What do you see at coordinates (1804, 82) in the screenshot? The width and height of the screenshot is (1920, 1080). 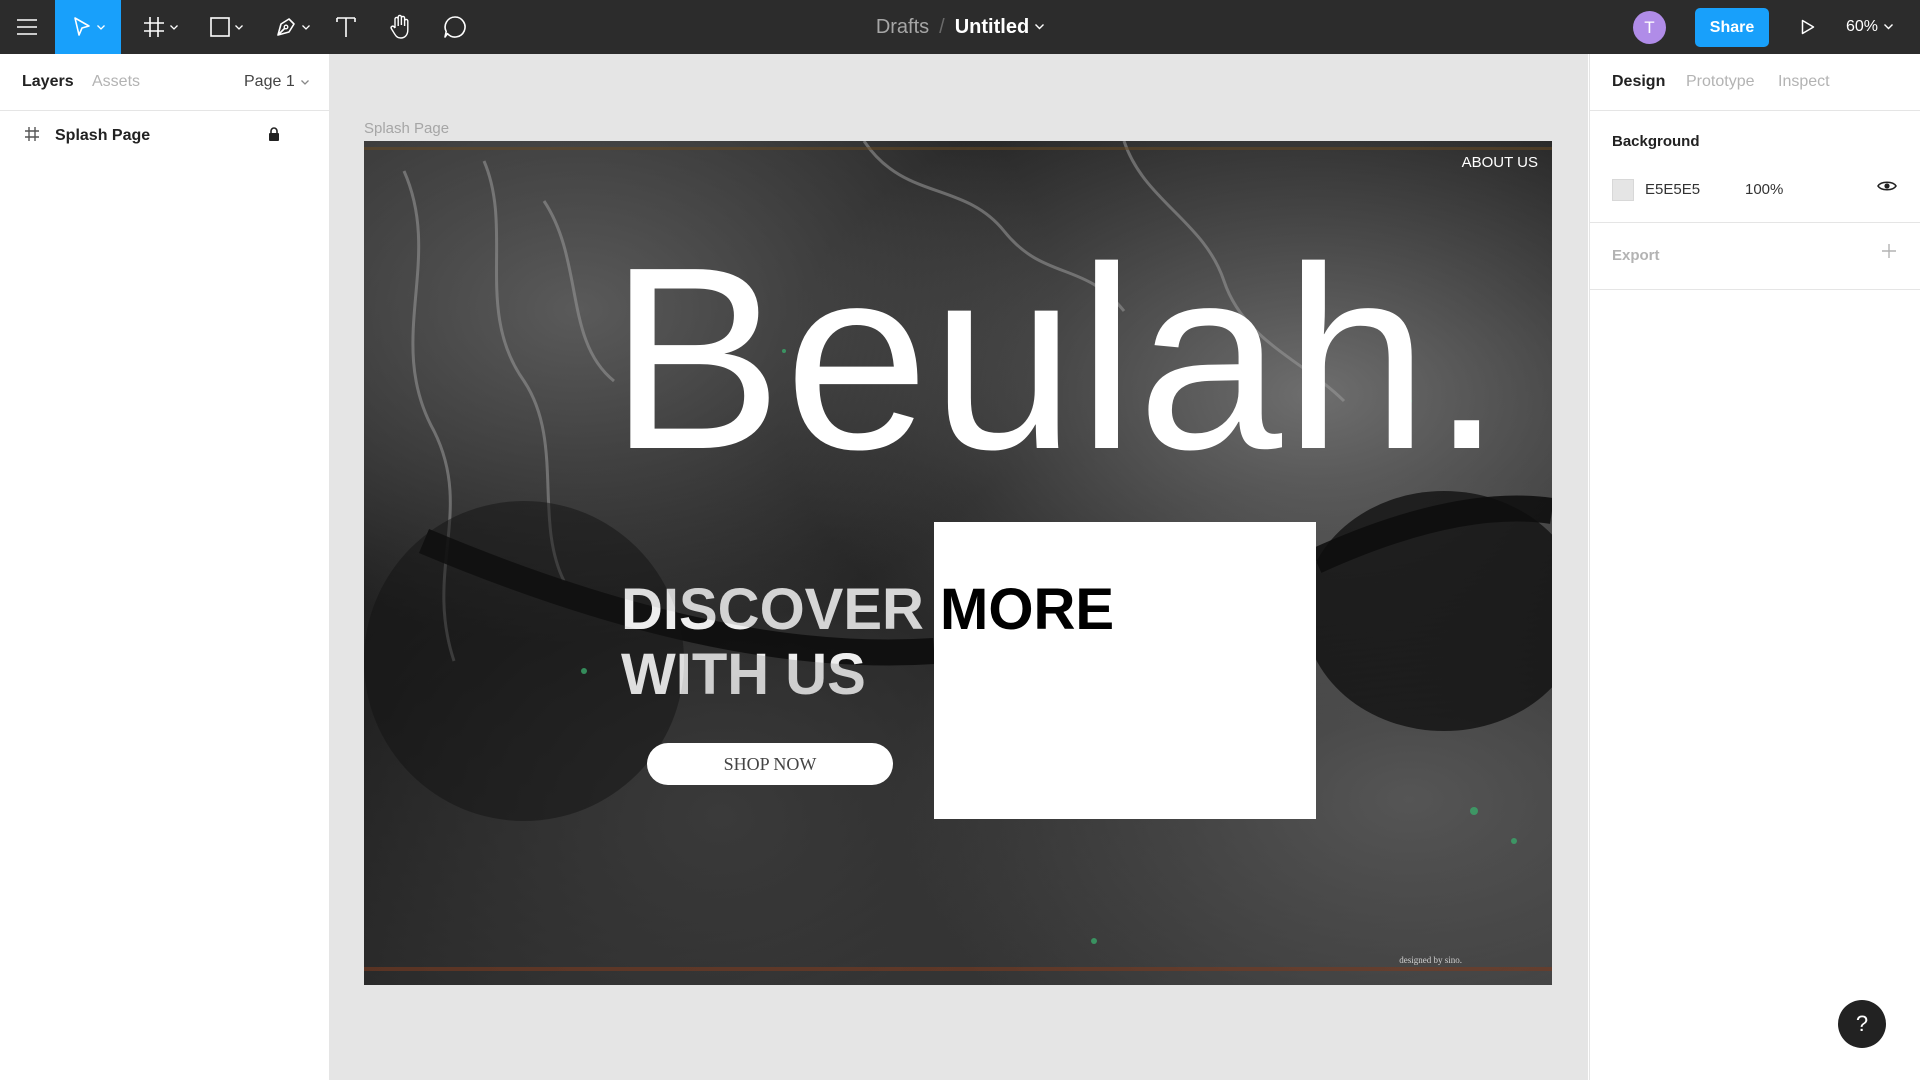 I see `tab-inspect: Inspect` at bounding box center [1804, 82].